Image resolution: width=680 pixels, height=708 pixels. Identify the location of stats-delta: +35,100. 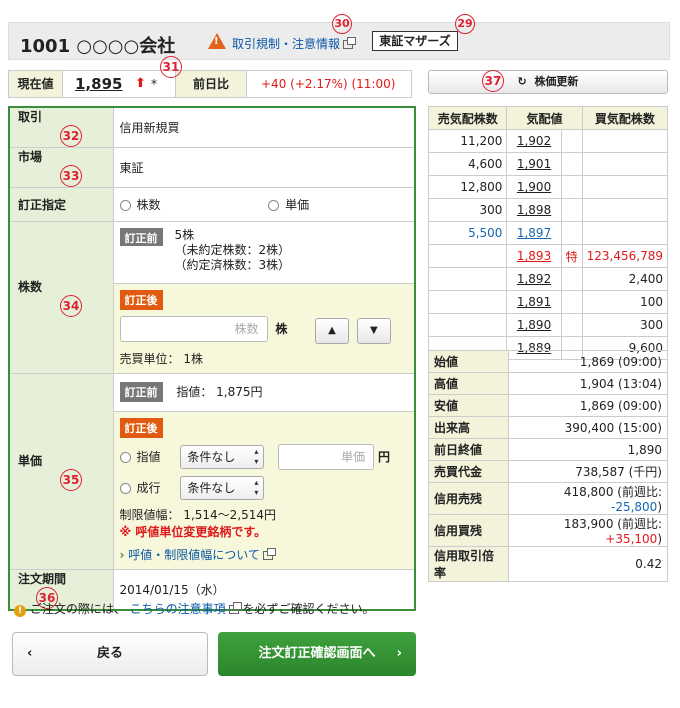
(631, 539).